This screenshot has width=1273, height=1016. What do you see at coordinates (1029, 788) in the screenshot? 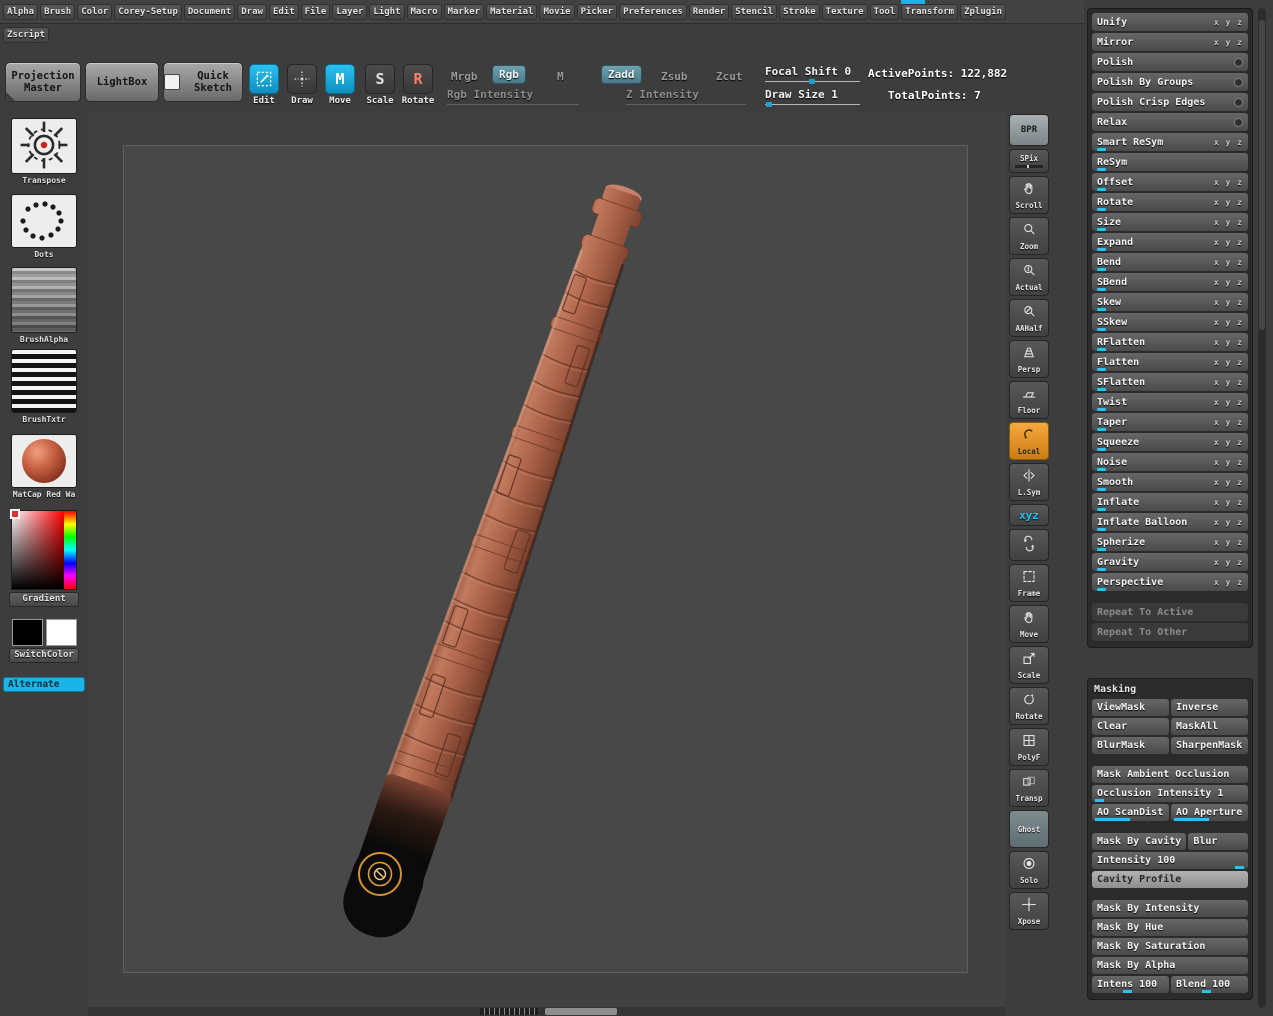
I see `shelf-transp: Transp` at bounding box center [1029, 788].